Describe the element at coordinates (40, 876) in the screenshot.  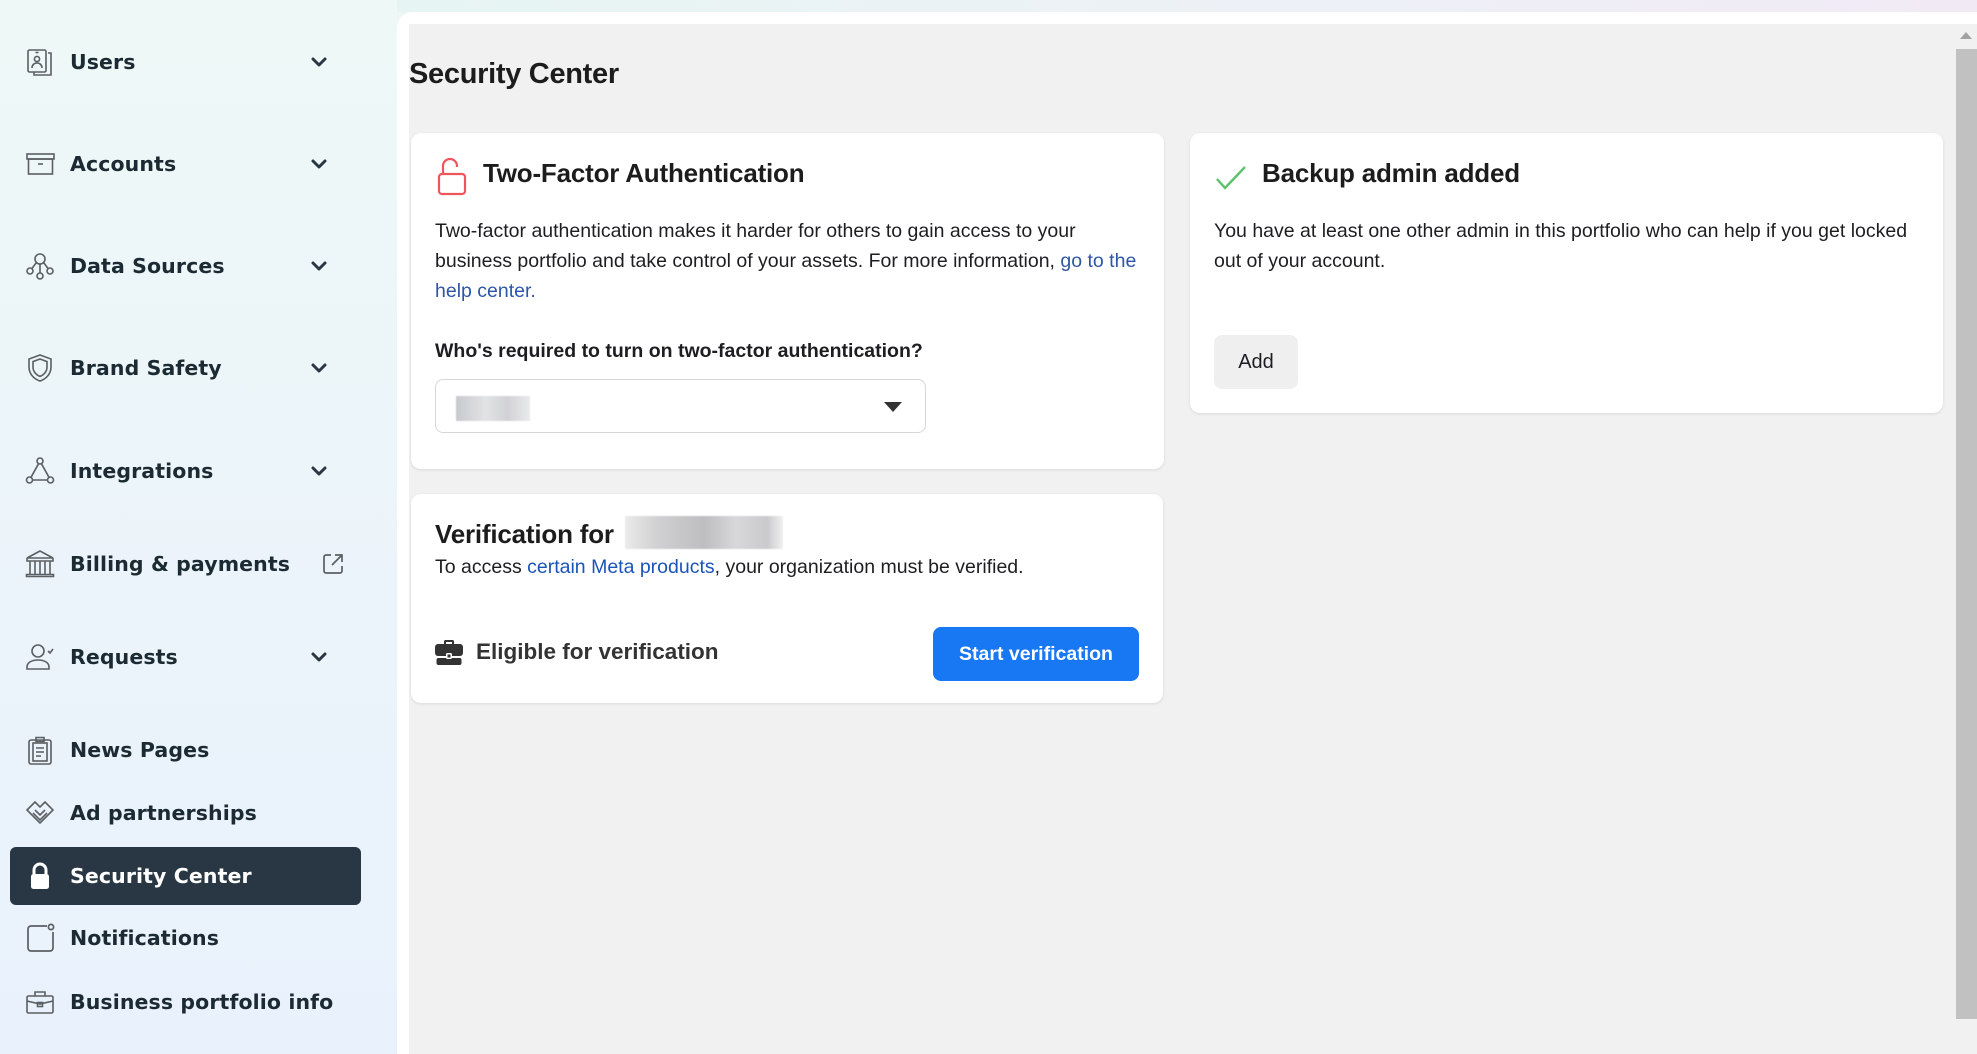
I see `lock-icon` at that location.